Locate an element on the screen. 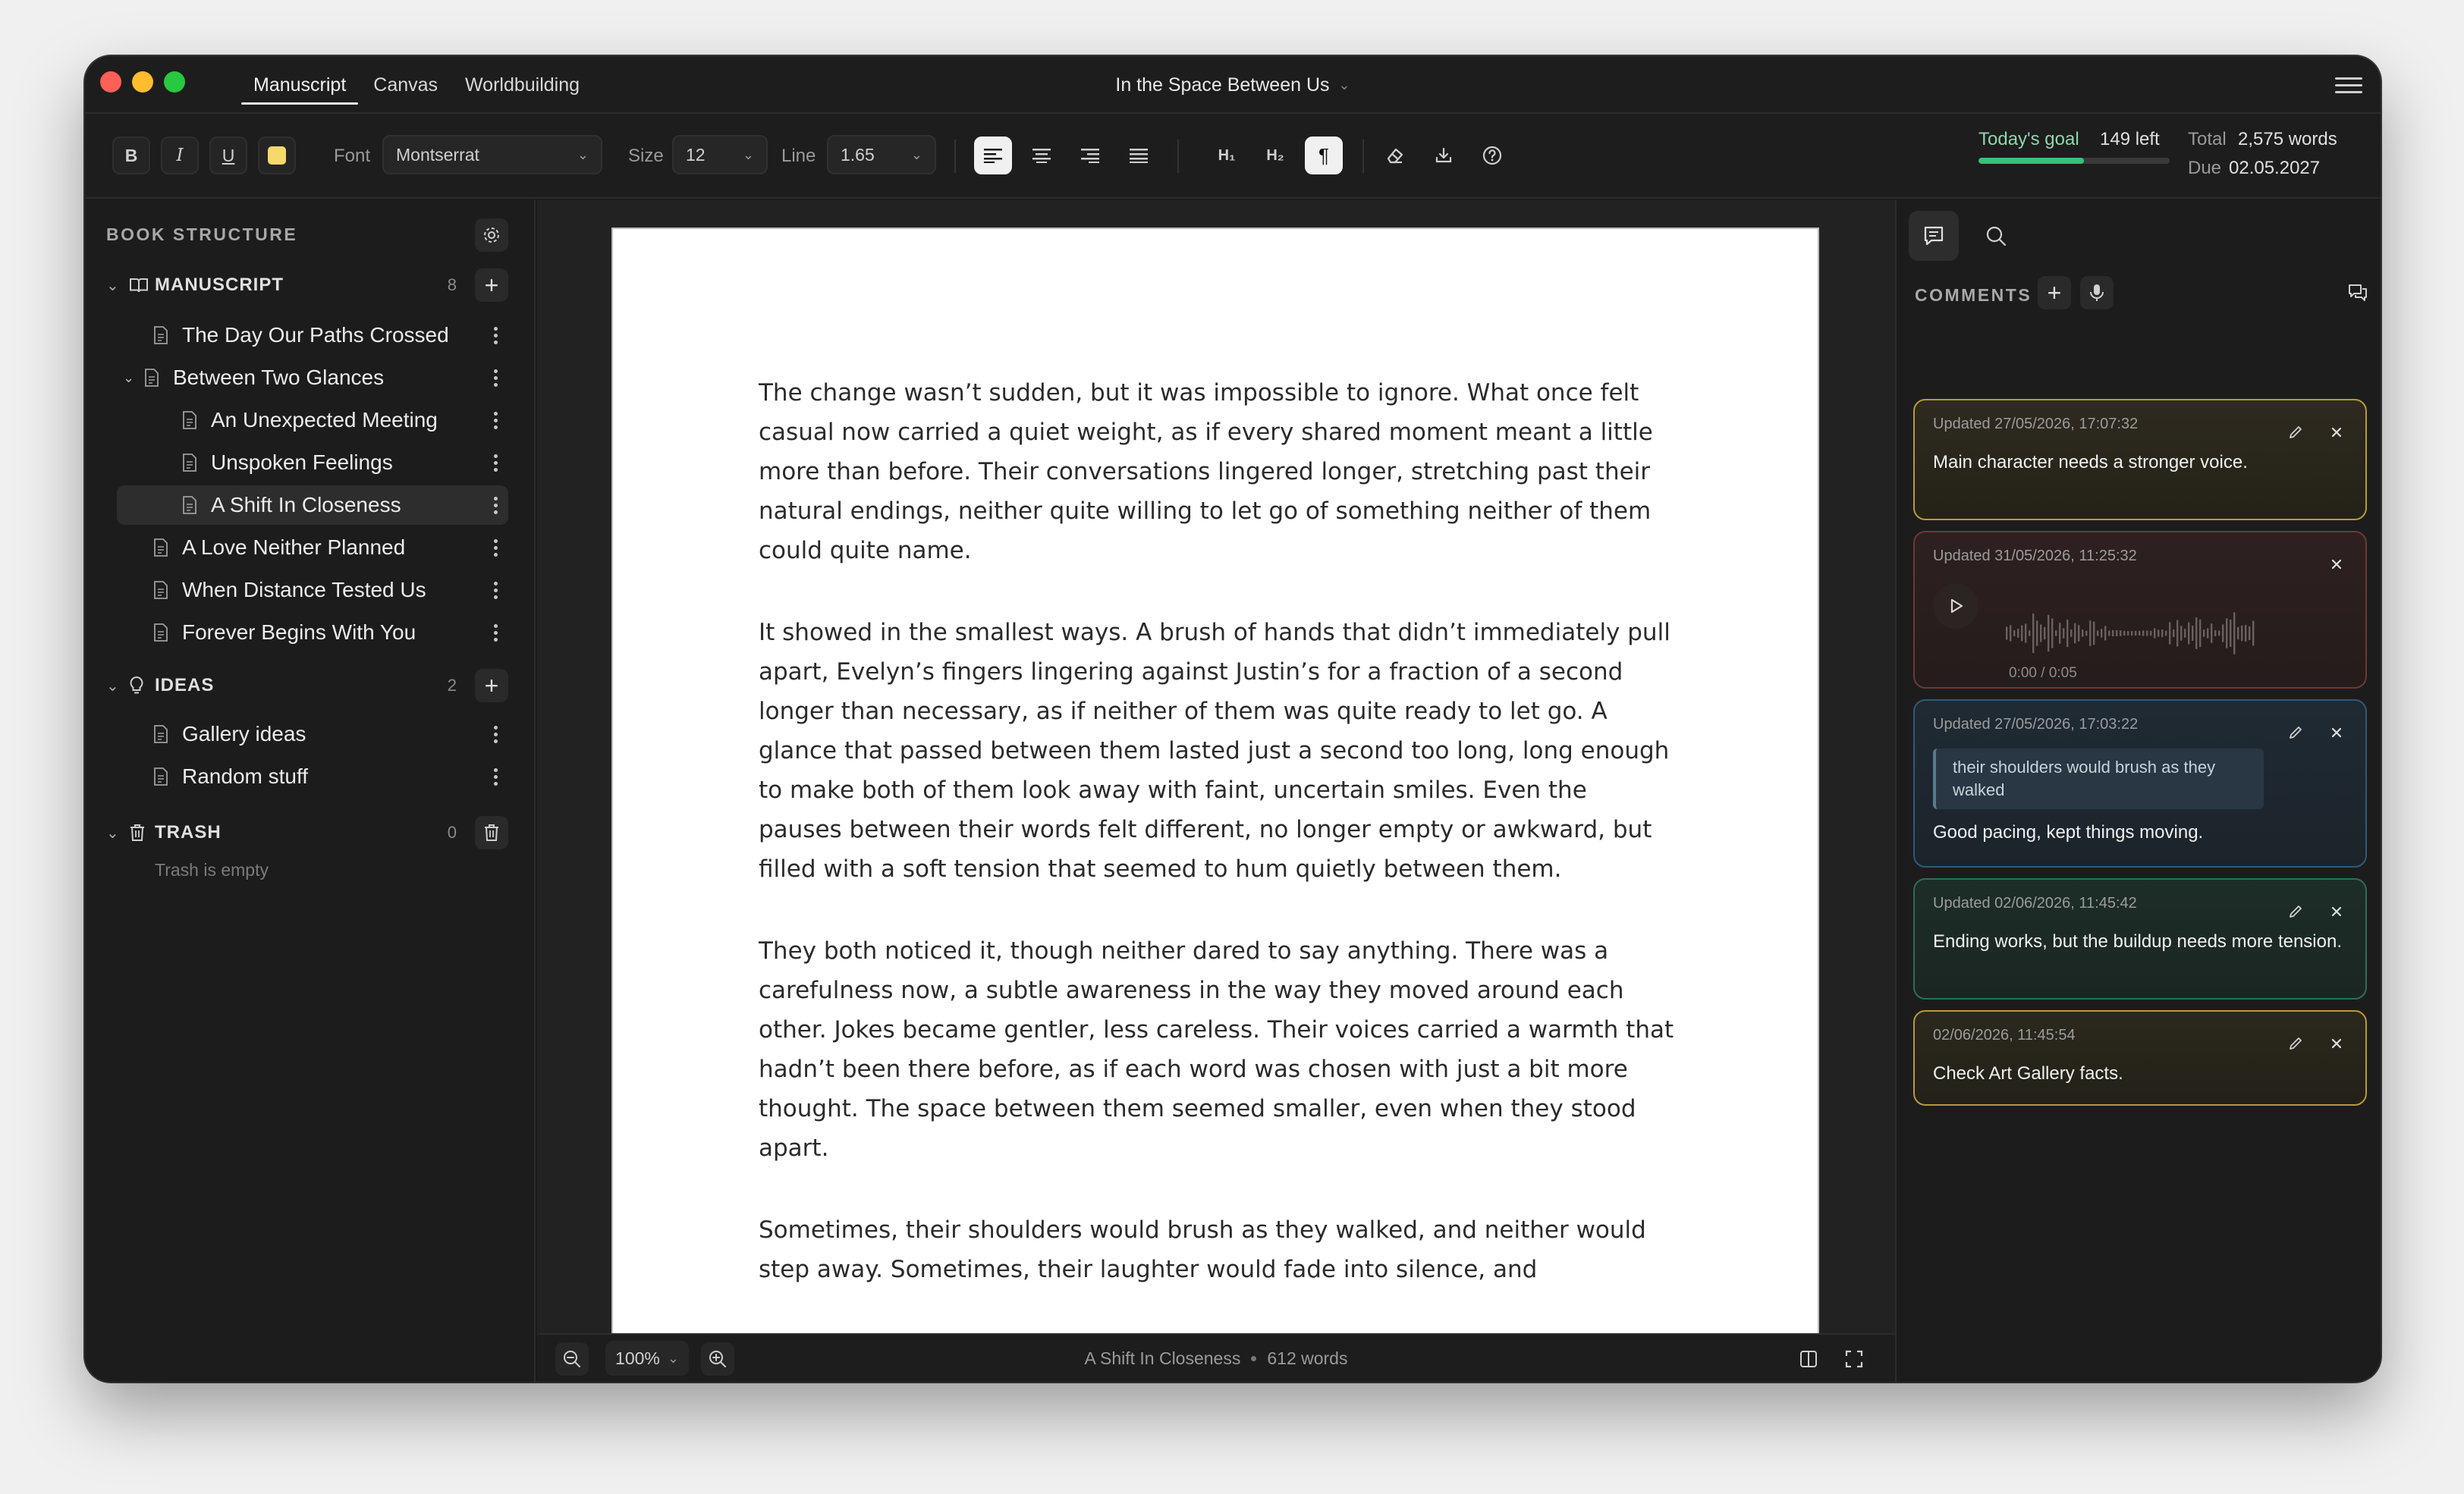 The height and width of the screenshot is (1494, 2464). sidebar-item-random-stuff: Random stuff is located at coordinates (330, 776).